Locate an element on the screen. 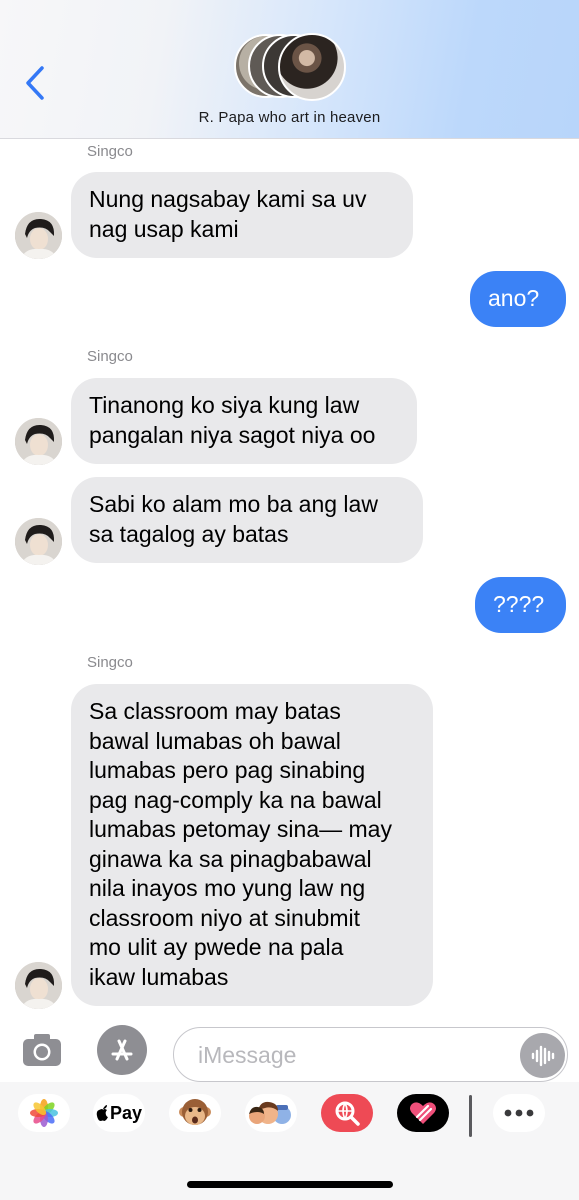 This screenshot has height=1200, width=579. image-search-icon is located at coordinates (347, 1113).